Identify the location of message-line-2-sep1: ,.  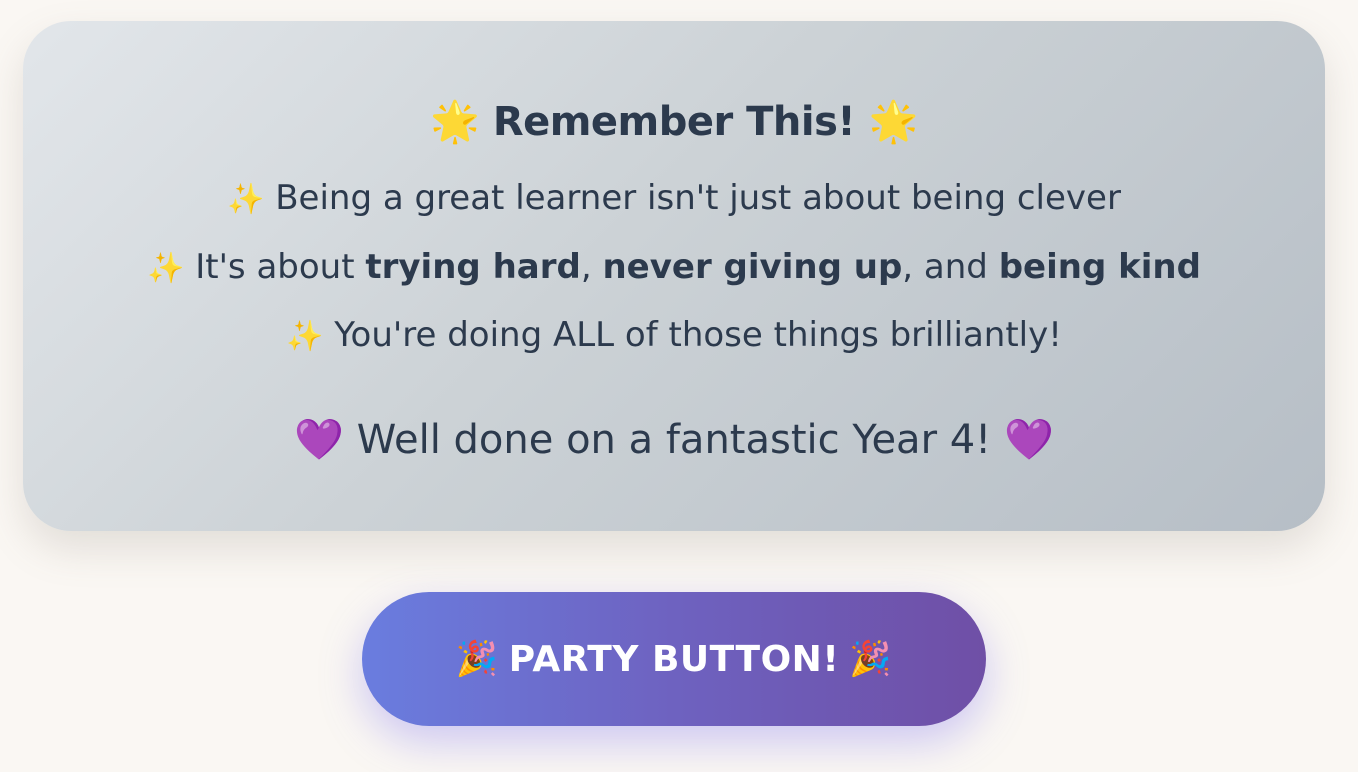
(591, 267).